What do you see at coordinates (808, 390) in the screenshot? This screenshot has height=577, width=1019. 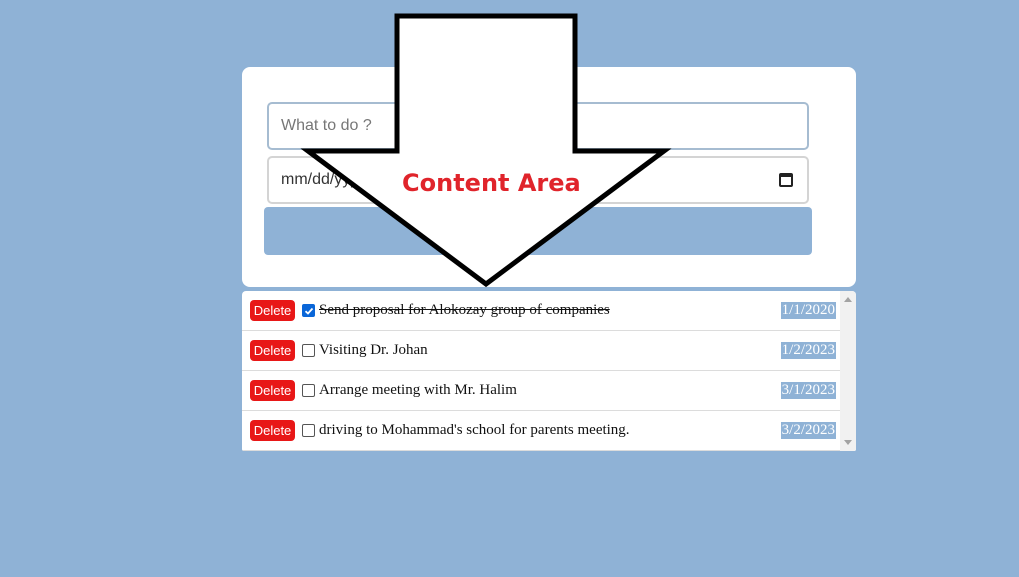 I see `task-date: 3/1/2023` at bounding box center [808, 390].